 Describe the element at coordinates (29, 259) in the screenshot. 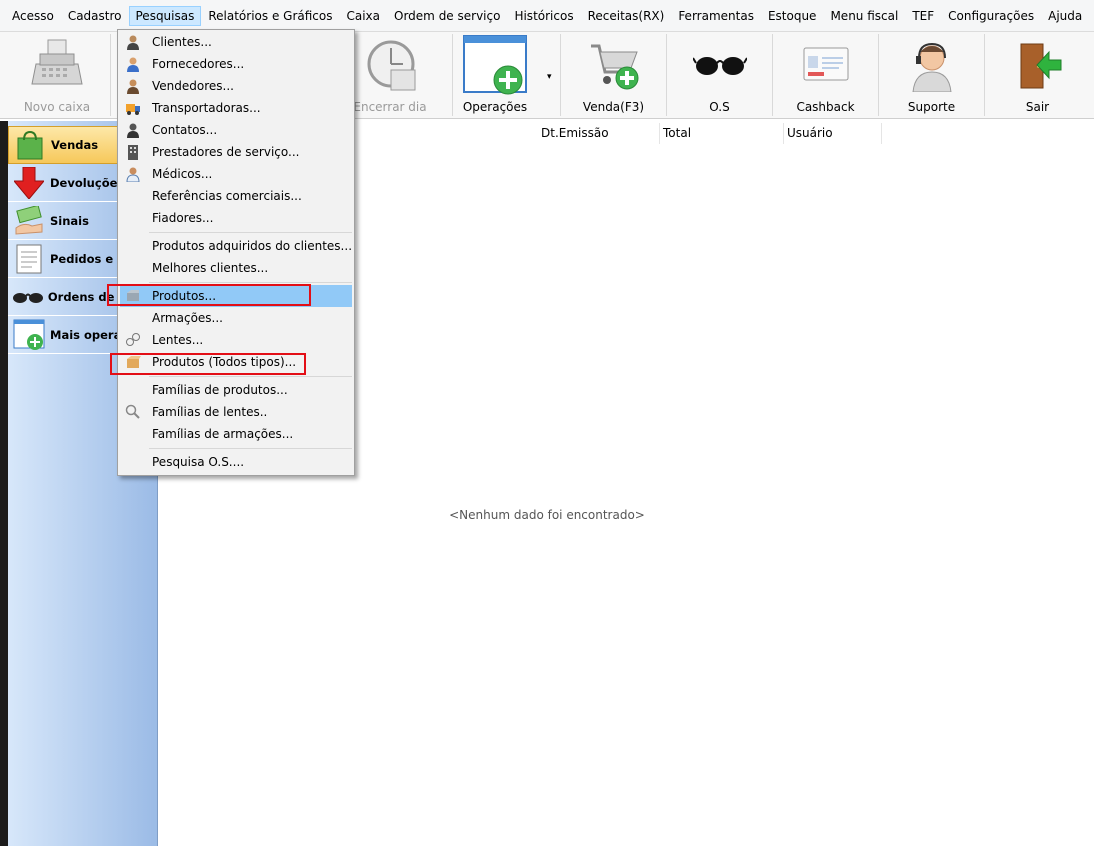

I see `document-icon` at that location.